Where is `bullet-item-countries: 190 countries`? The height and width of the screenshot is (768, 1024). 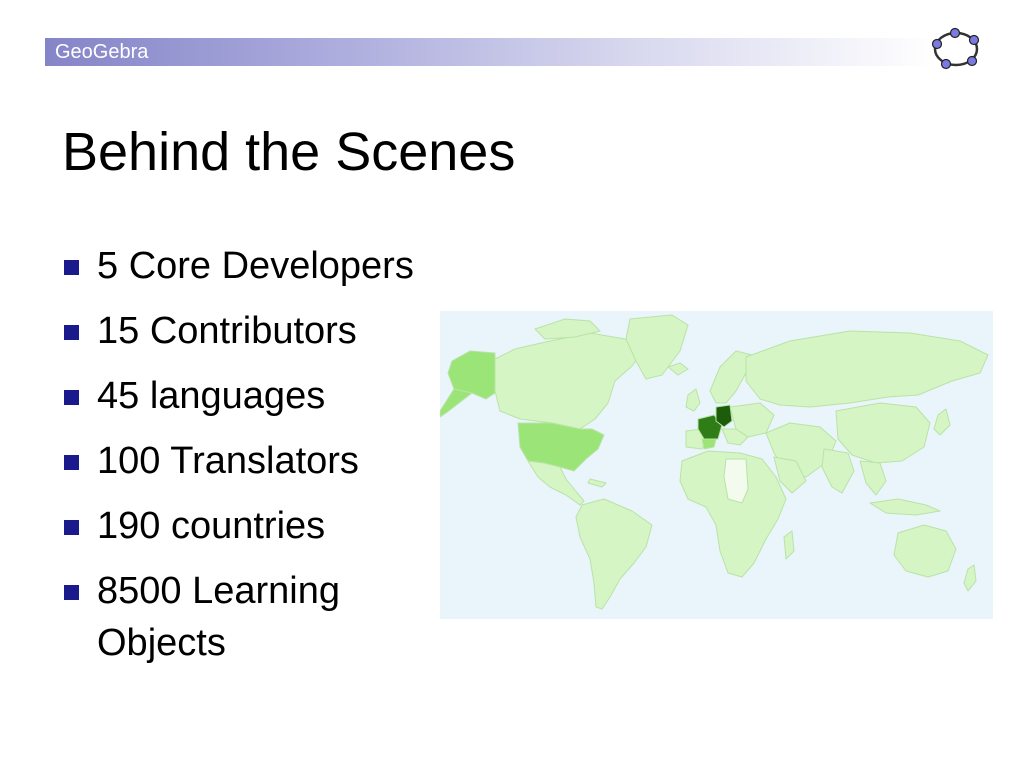
bullet-item-countries: 190 countries is located at coordinates (269, 526).